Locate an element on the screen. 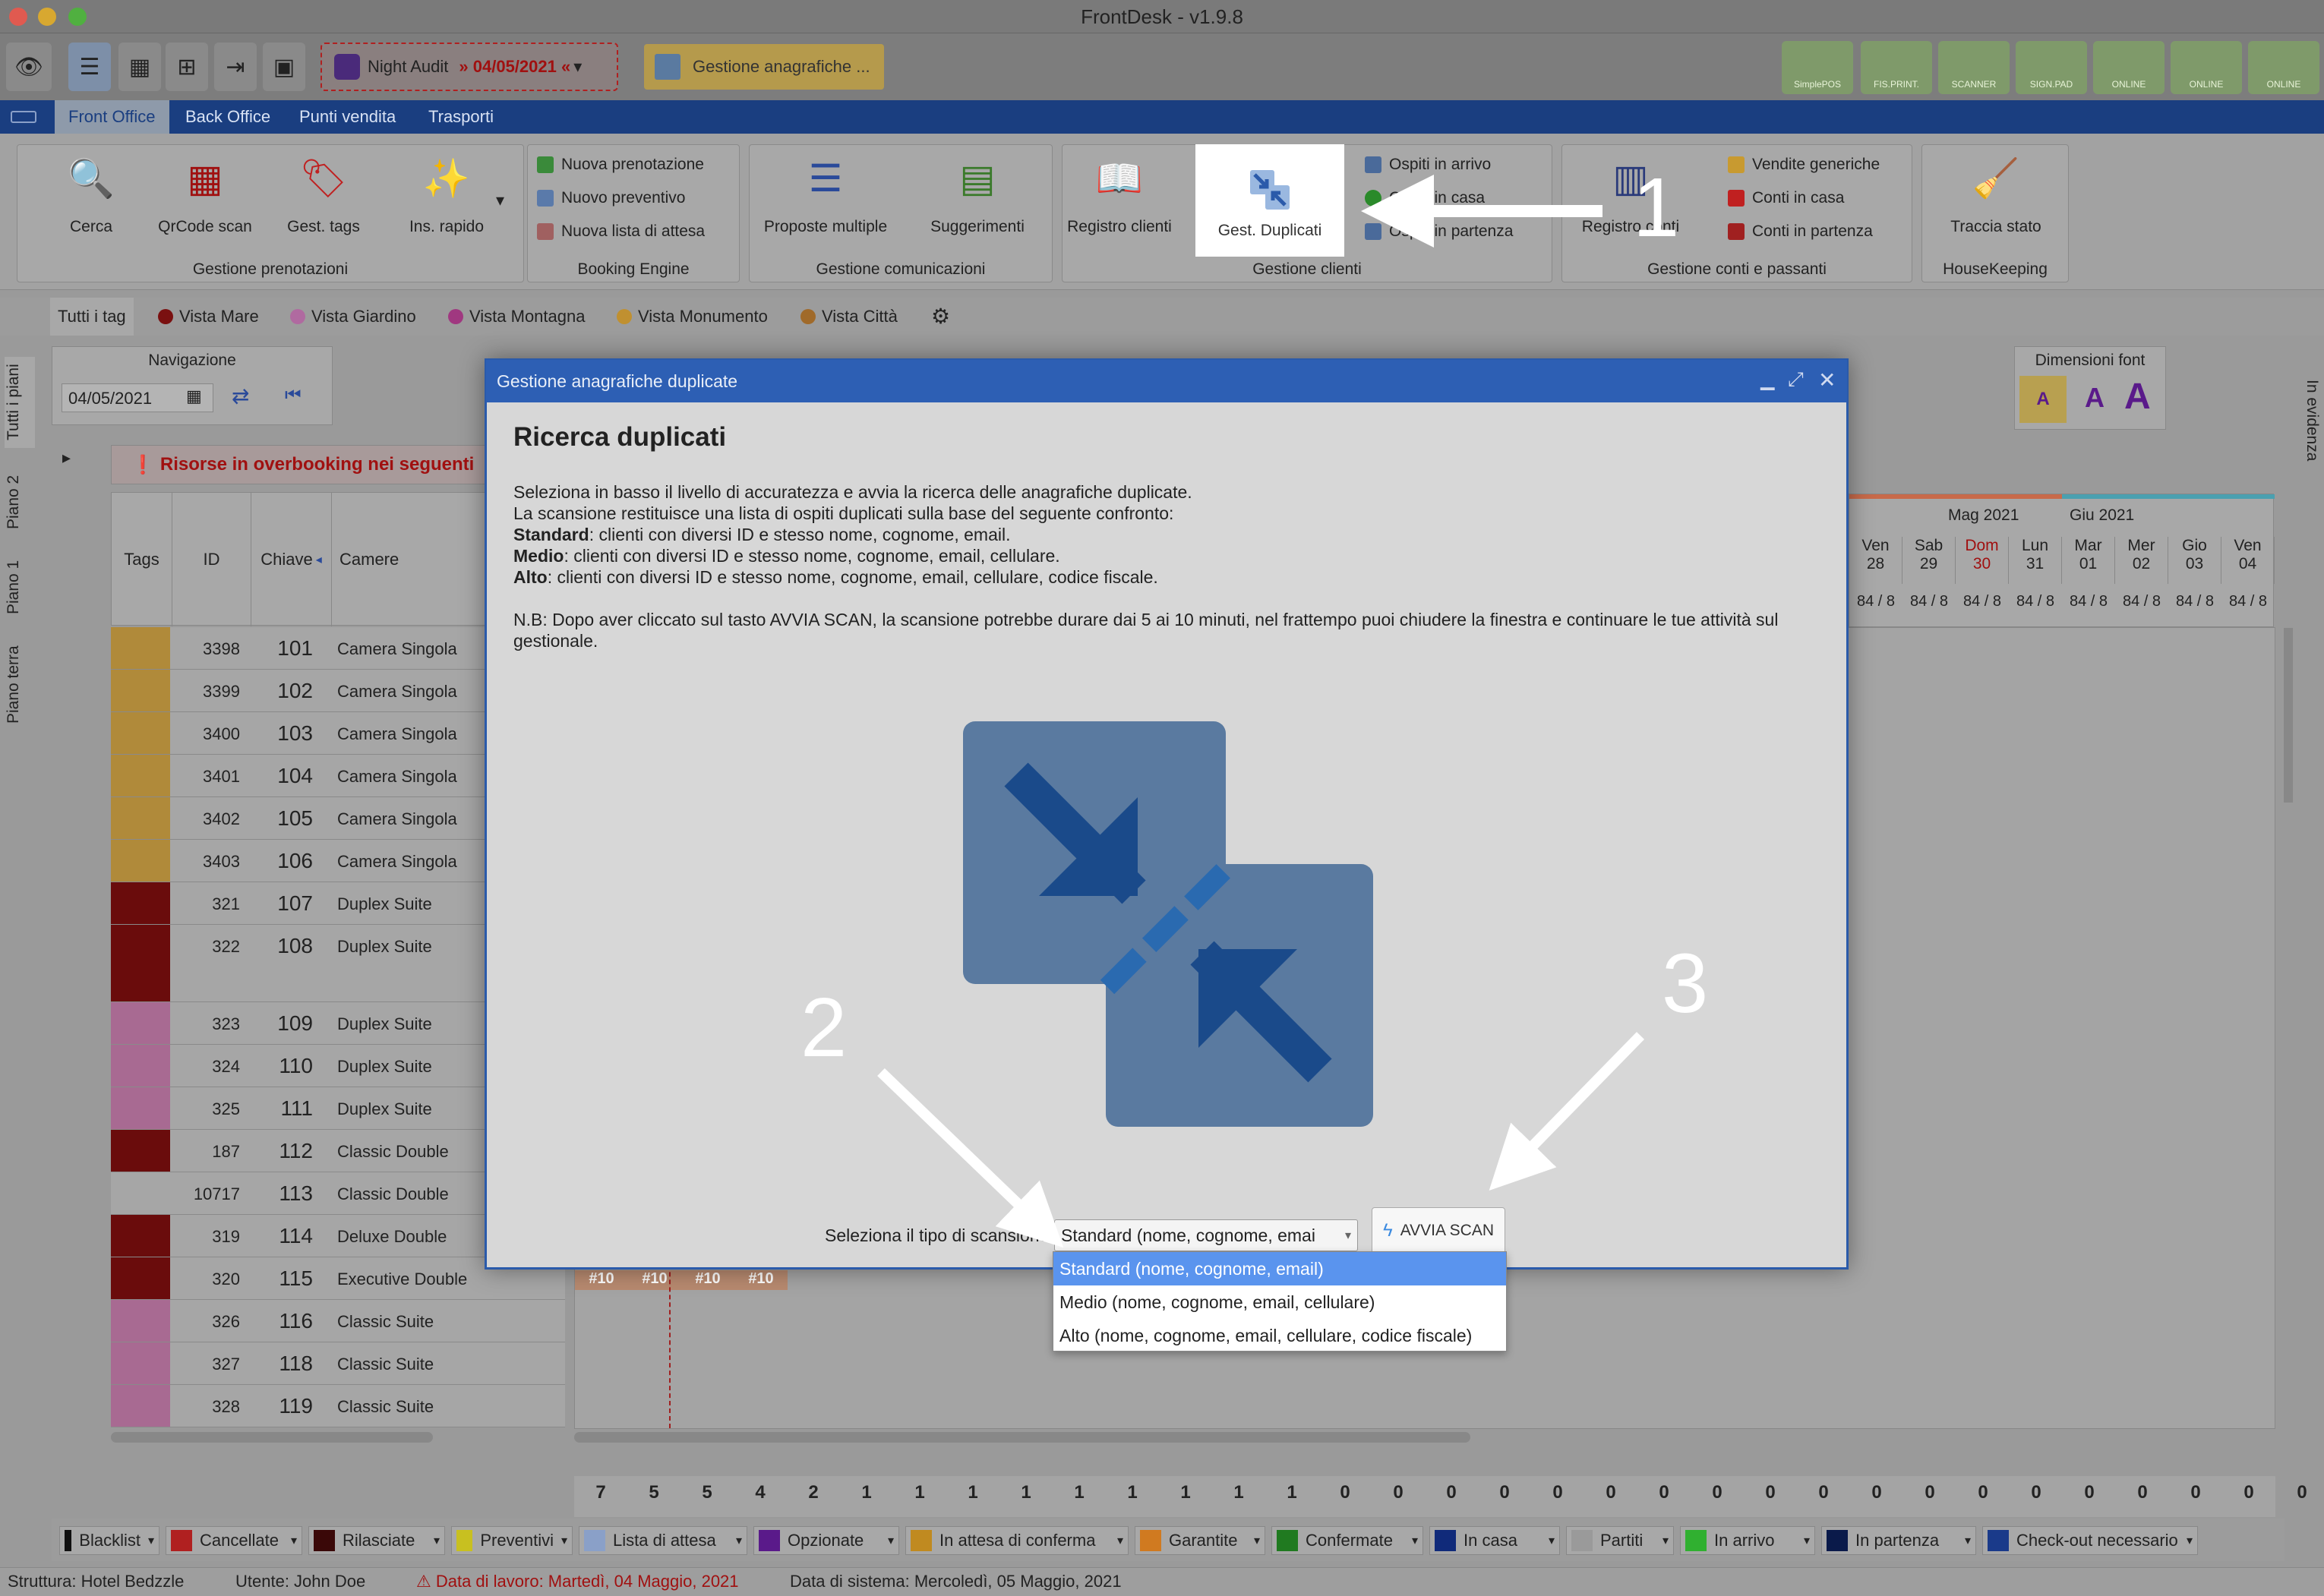 This screenshot has height=1596, width=2324. annotation-number-2: 2 is located at coordinates (824, 1027).